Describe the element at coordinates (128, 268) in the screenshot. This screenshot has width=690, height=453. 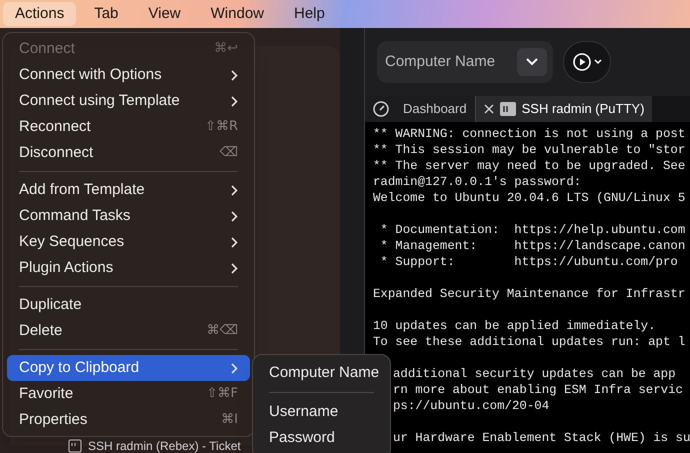
I see `menu-item: Plugin Actions` at that location.